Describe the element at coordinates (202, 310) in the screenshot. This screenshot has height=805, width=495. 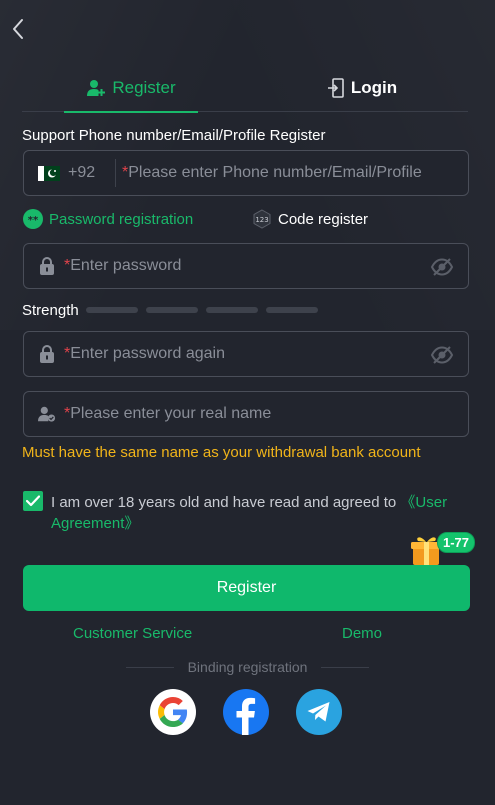
I see `password-strength-meter` at that location.